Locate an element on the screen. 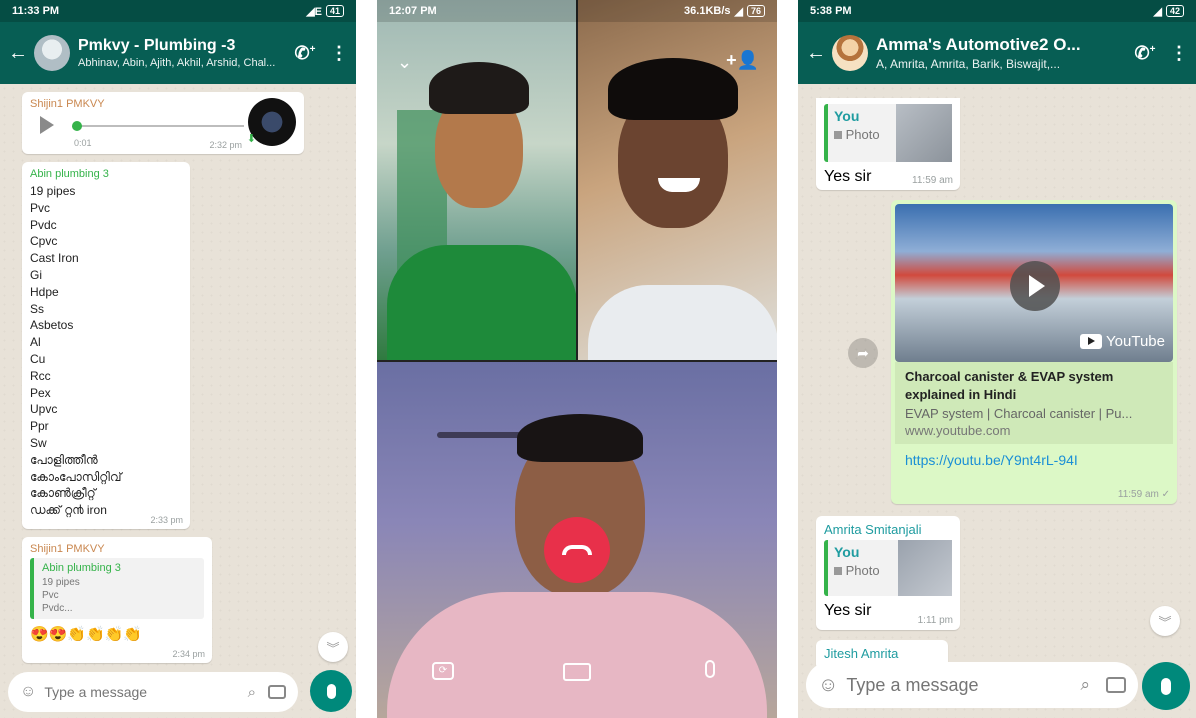  battery-level: 76 is located at coordinates (755, 11).